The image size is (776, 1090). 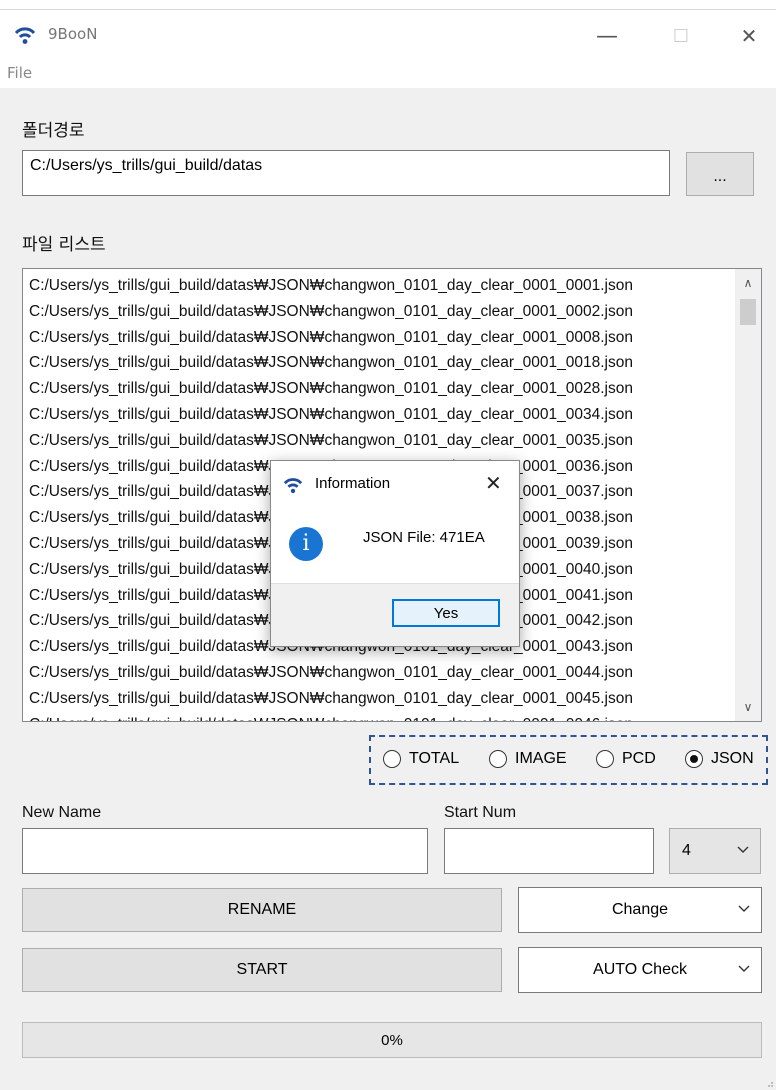 I want to click on minimize-button: —, so click(x=607, y=36).